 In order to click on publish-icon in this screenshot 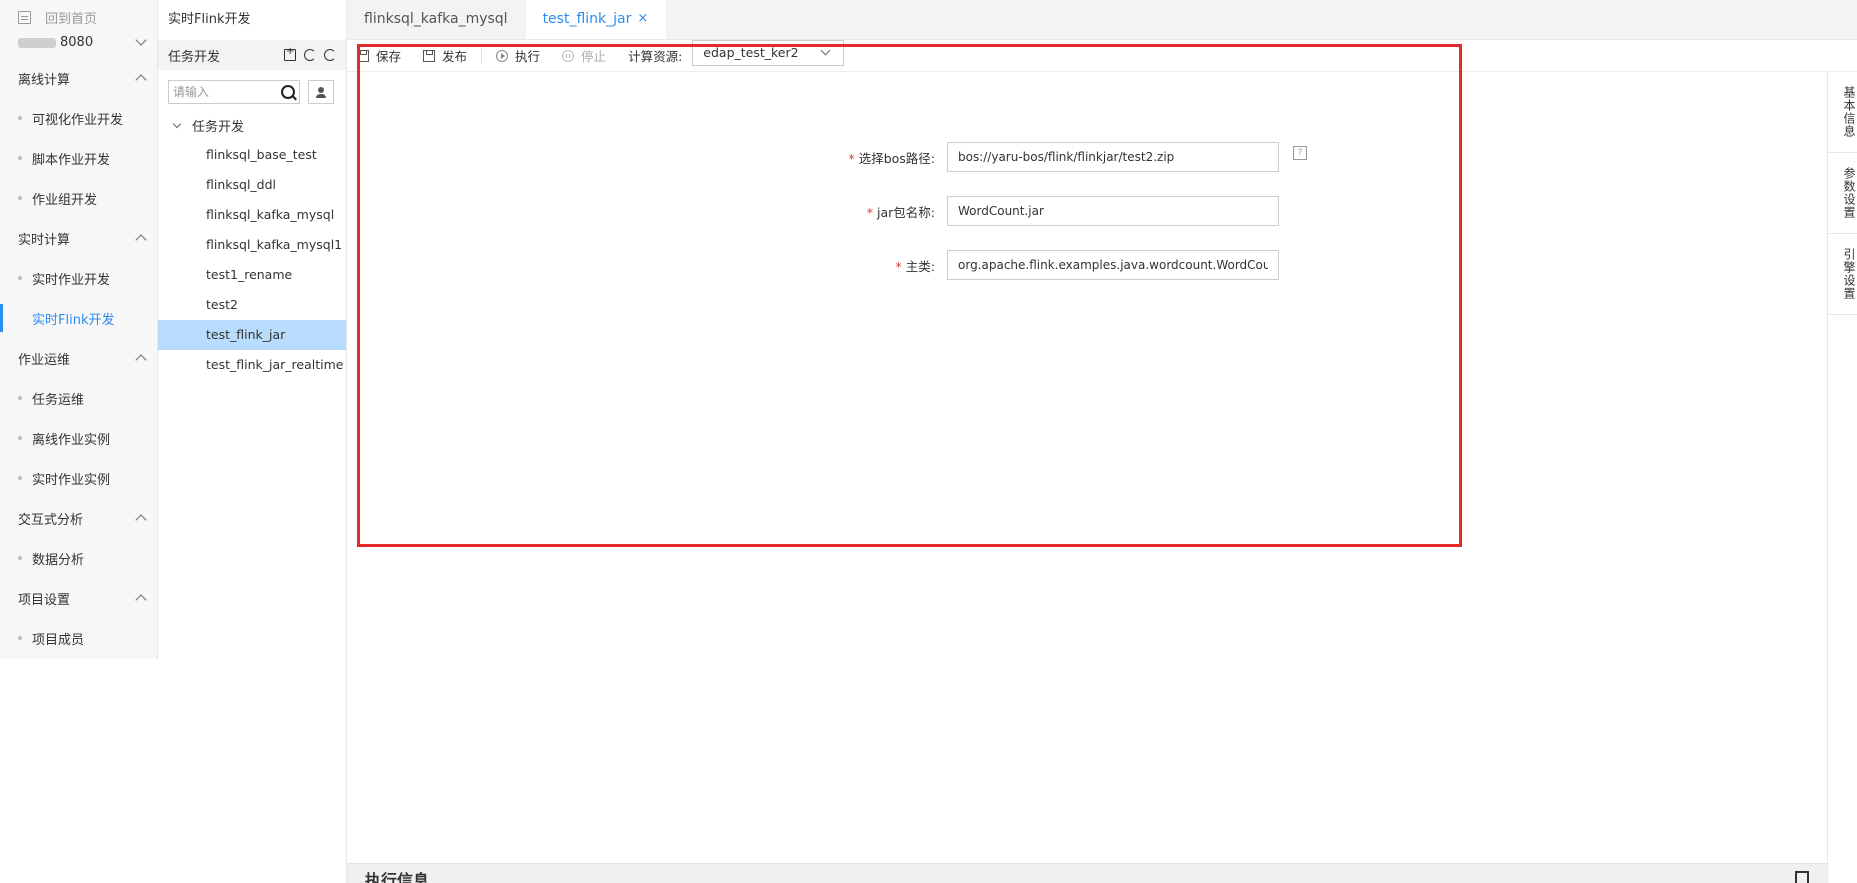, I will do `click(429, 55)`.